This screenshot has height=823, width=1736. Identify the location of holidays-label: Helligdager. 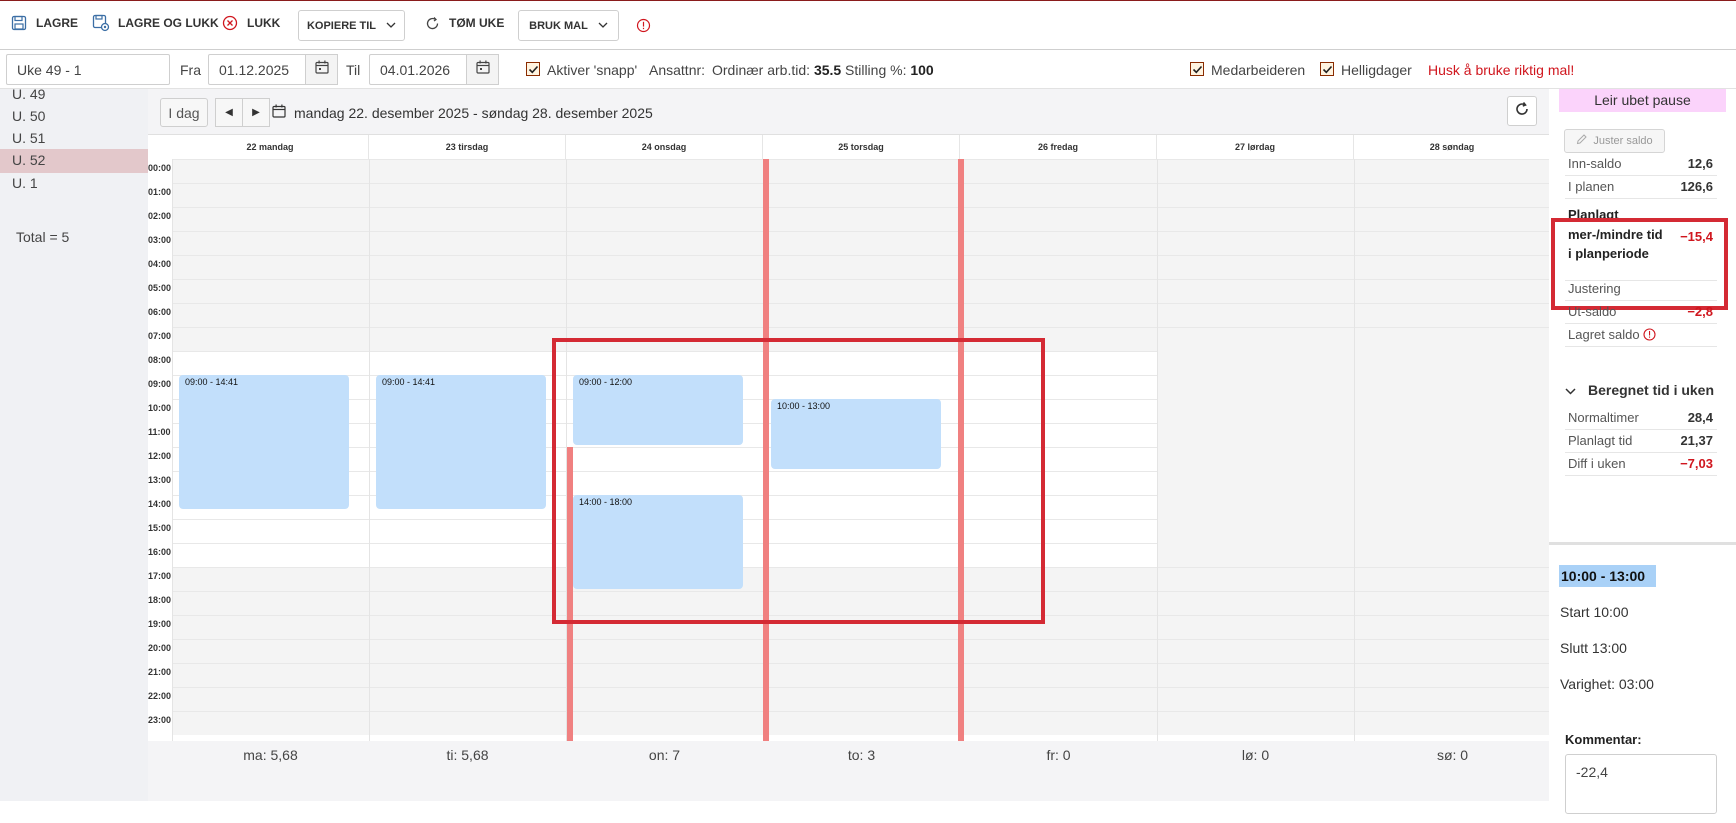
(1376, 70).